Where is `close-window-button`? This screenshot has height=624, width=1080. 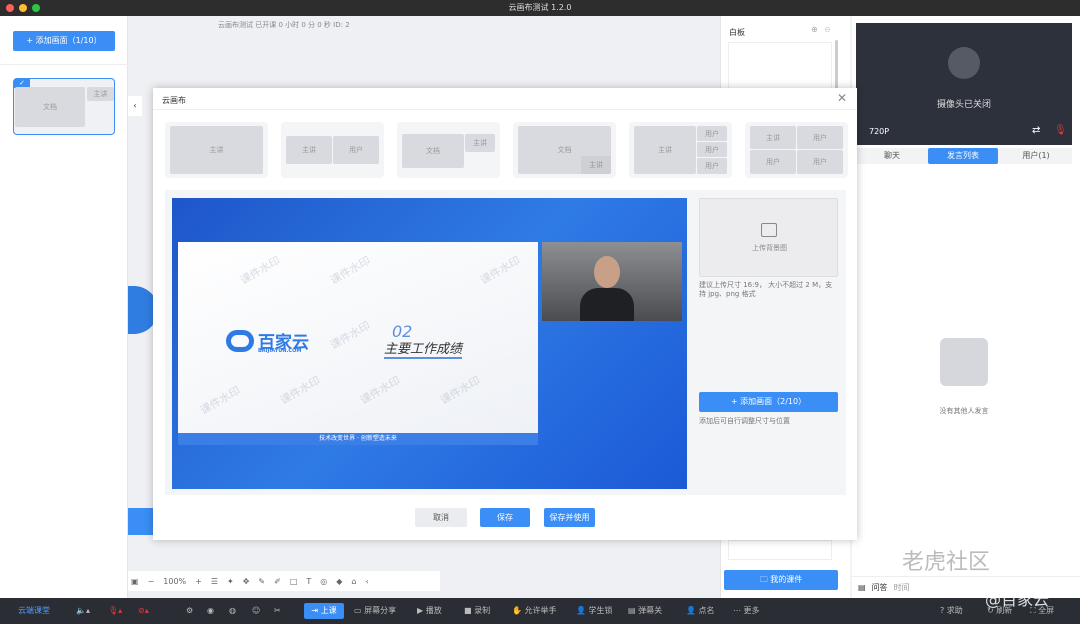
close-window-button is located at coordinates (10, 8).